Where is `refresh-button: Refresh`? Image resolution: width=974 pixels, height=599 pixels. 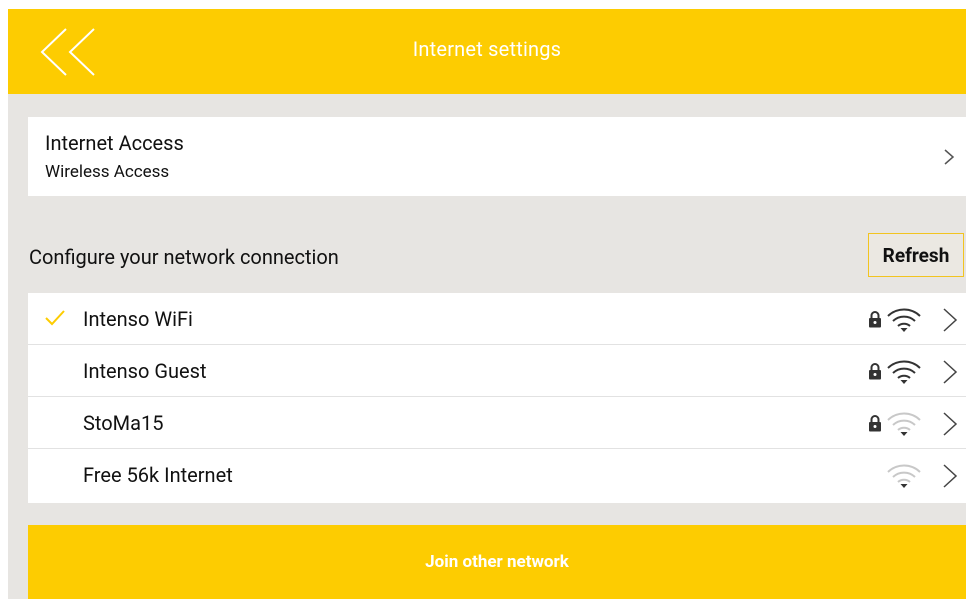
refresh-button: Refresh is located at coordinates (916, 255).